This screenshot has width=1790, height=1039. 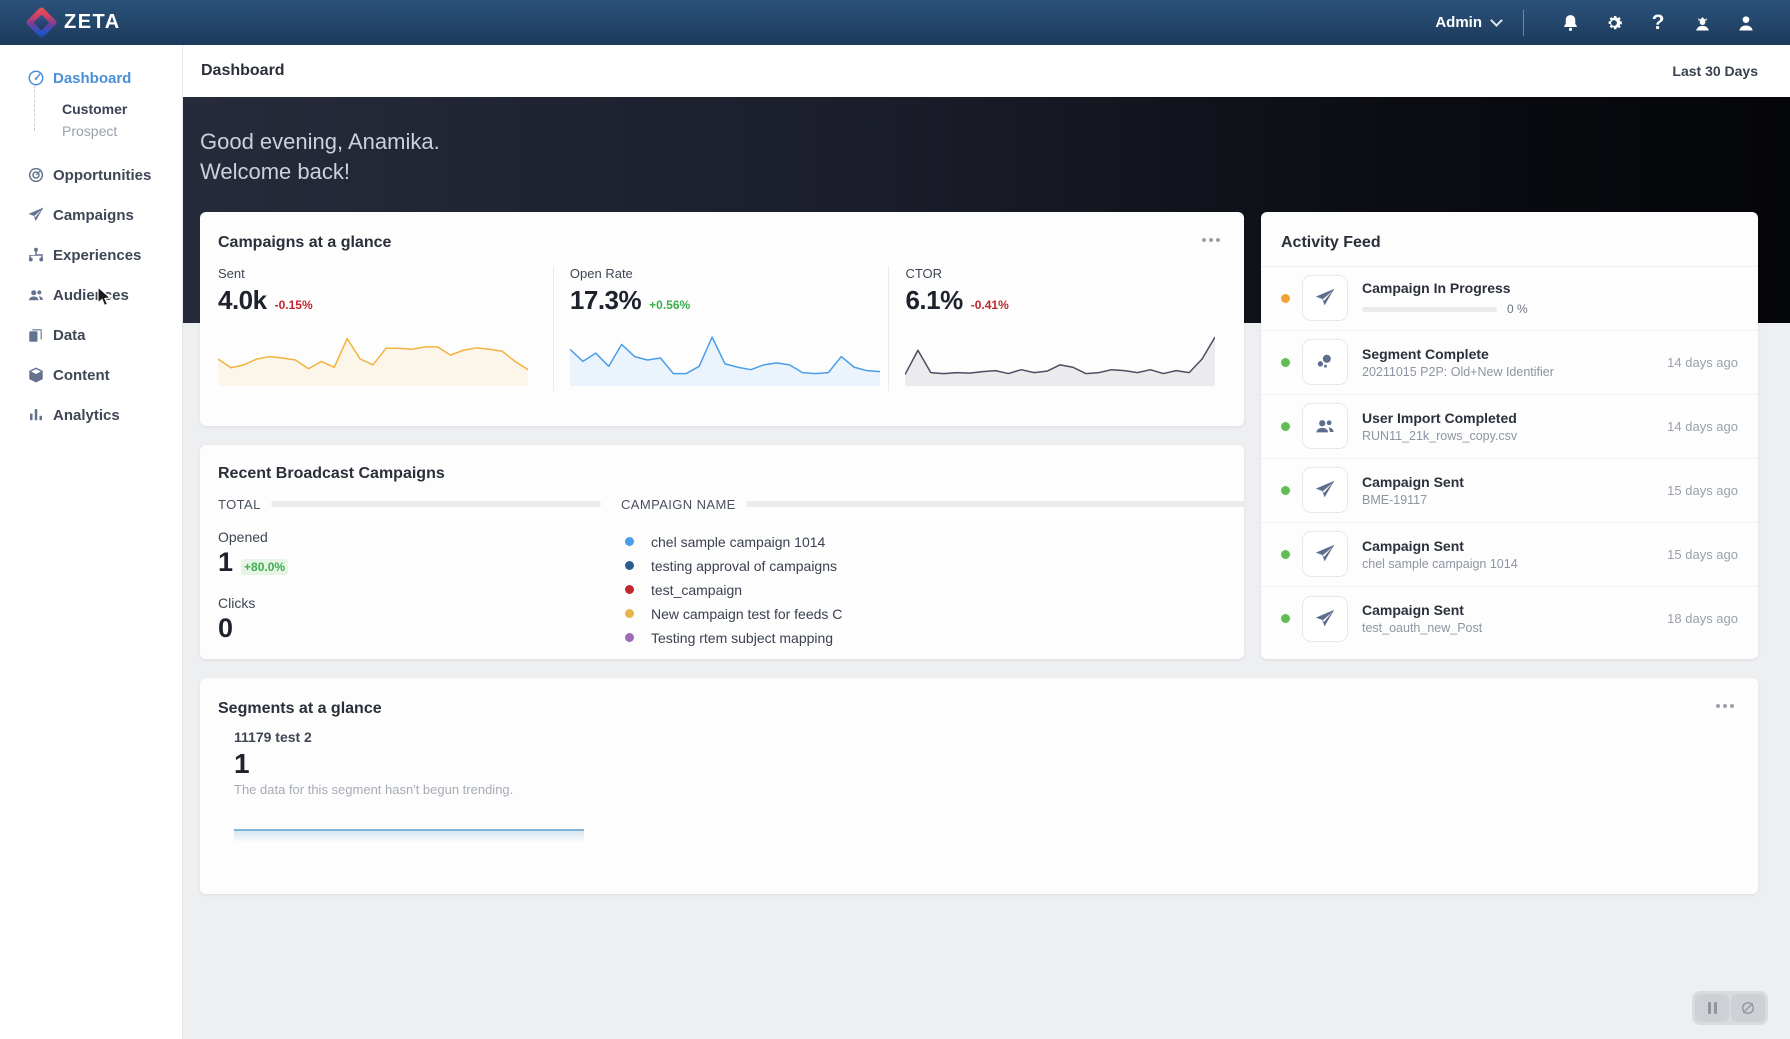 I want to click on sidebar-item-experiences: Experiences, so click(x=91, y=255).